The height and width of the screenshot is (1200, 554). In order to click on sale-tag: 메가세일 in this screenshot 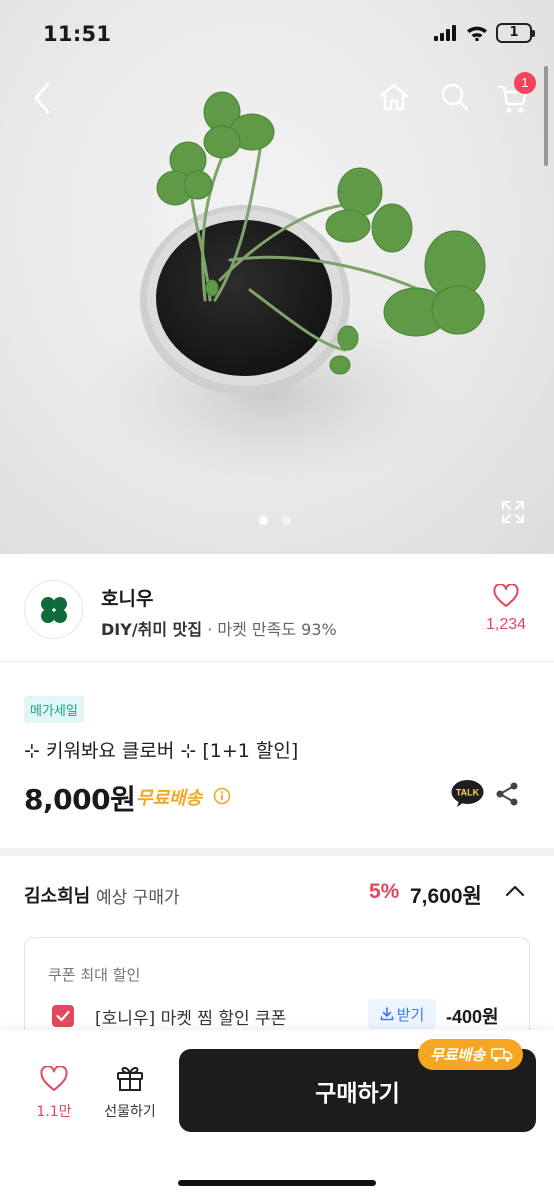, I will do `click(54, 709)`.